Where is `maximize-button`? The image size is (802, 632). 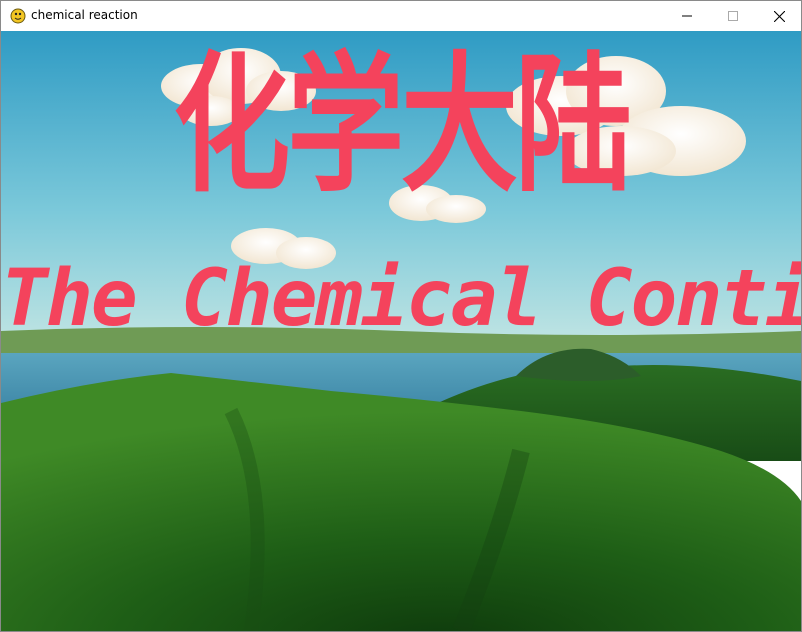
maximize-button is located at coordinates (733, 16).